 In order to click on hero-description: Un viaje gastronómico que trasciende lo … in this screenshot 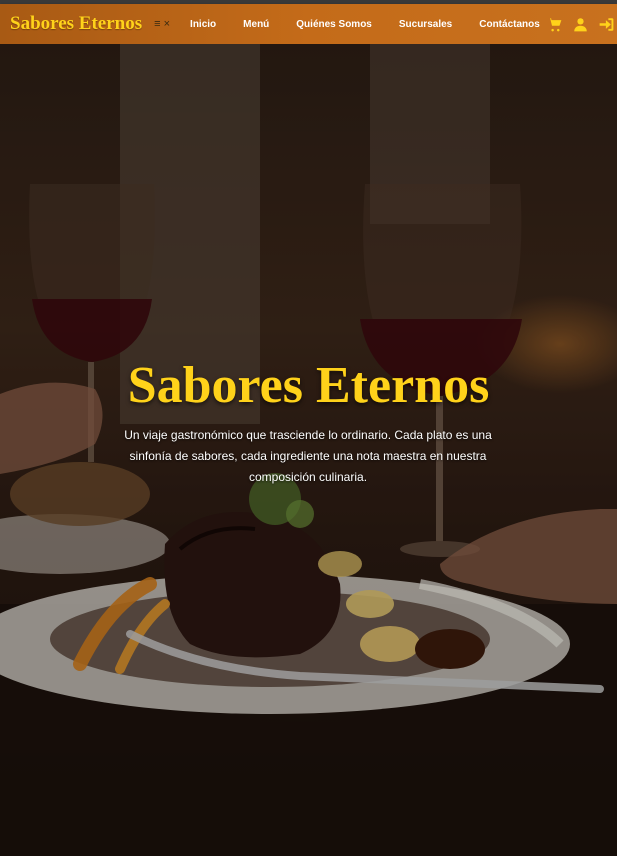, I will do `click(308, 456)`.